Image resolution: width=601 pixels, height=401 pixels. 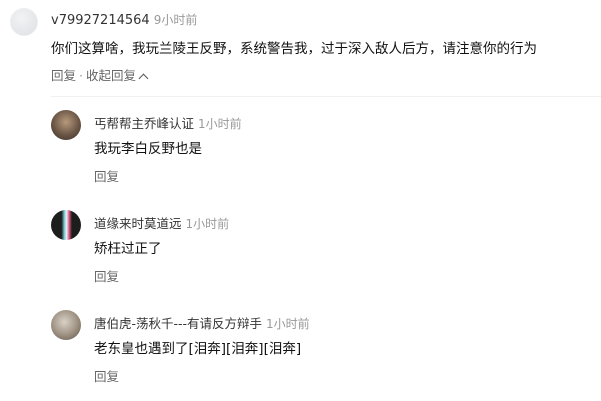 What do you see at coordinates (100, 20) in the screenshot?
I see `username: v79927214564` at bounding box center [100, 20].